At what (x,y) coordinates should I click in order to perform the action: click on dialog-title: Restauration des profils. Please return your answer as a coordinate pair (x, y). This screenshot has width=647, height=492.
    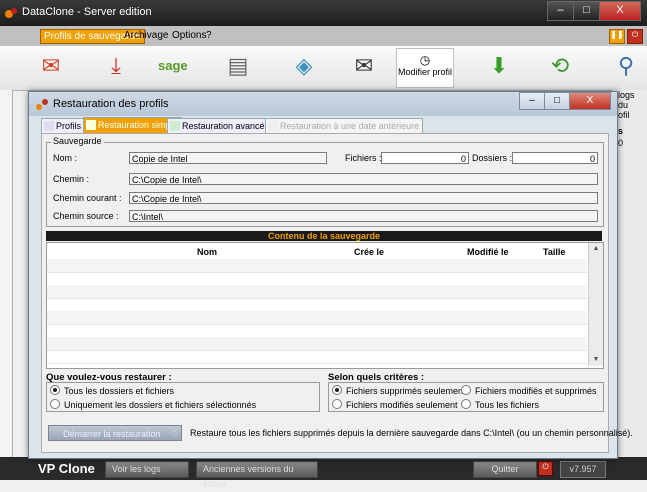
    Looking at the image, I should click on (111, 104).